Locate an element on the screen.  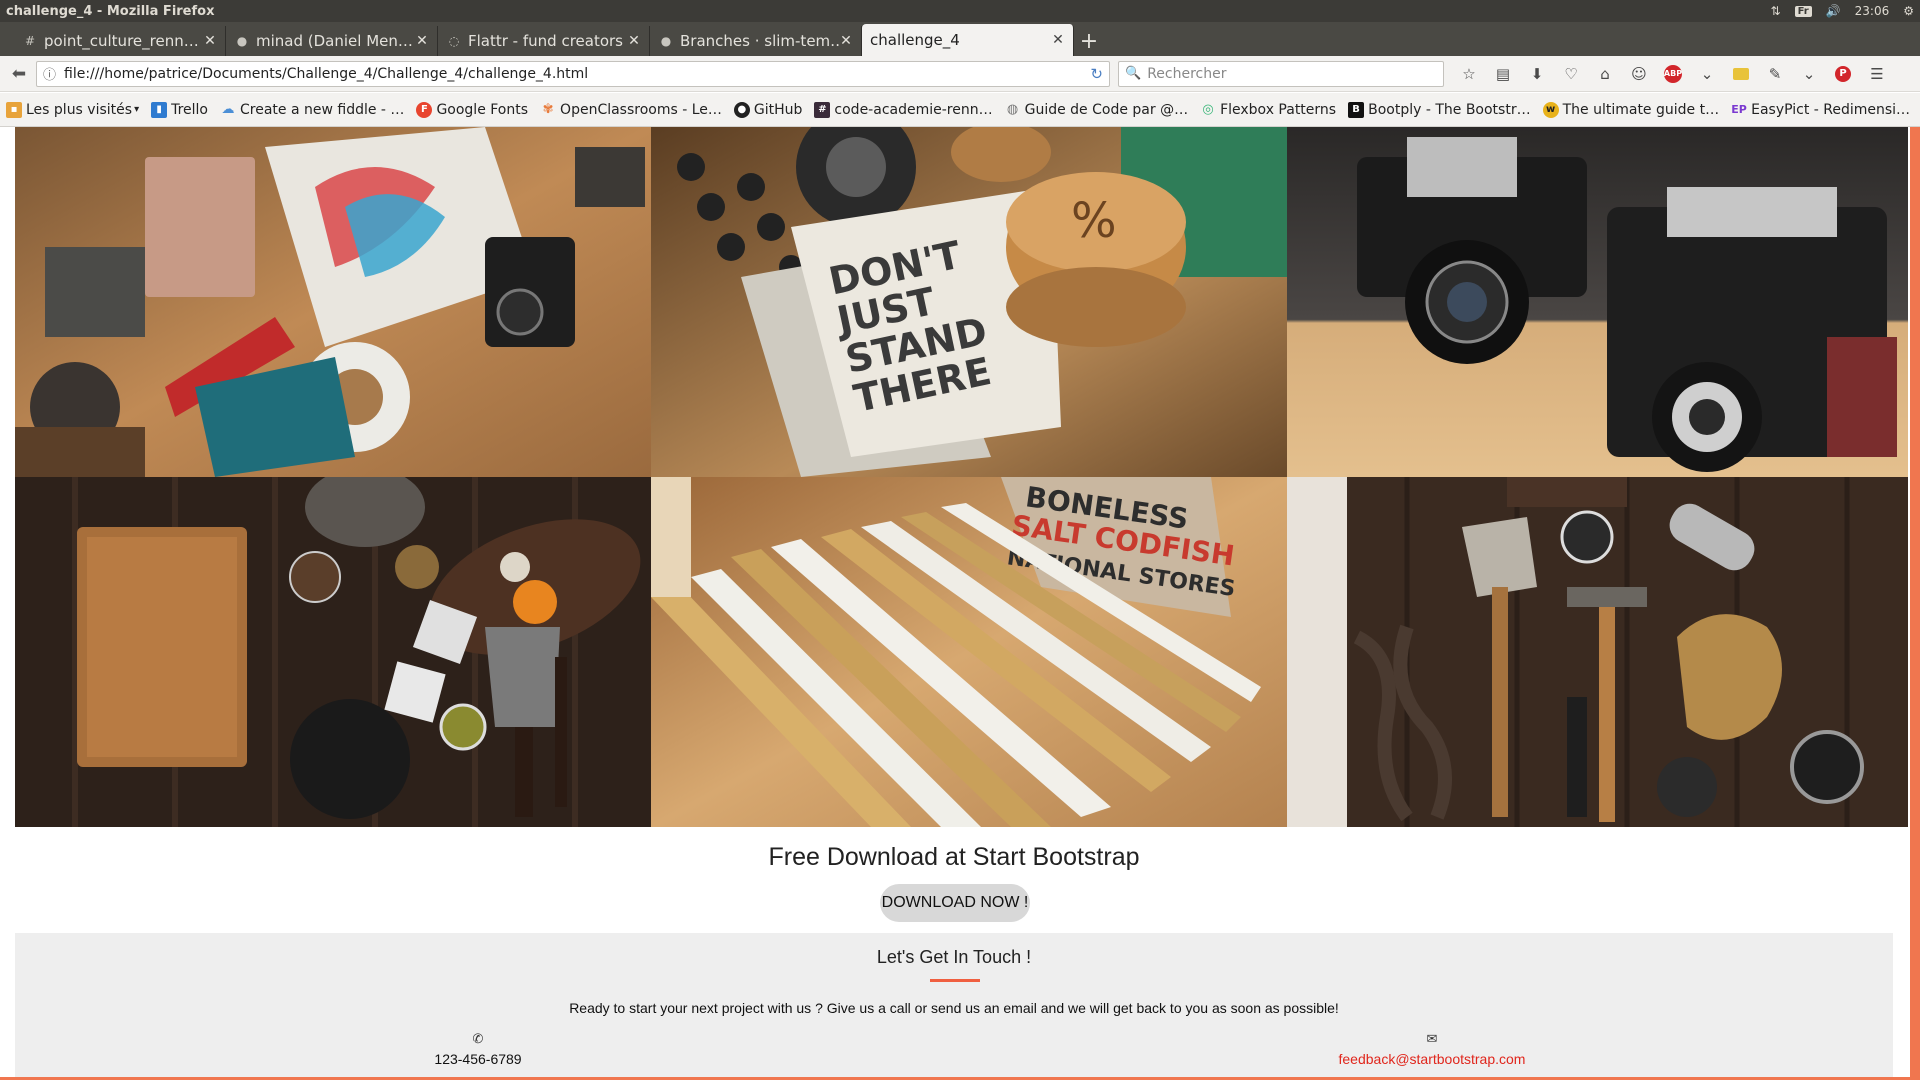
hamburger-menu-icon: ☰ is located at coordinates (1877, 74).